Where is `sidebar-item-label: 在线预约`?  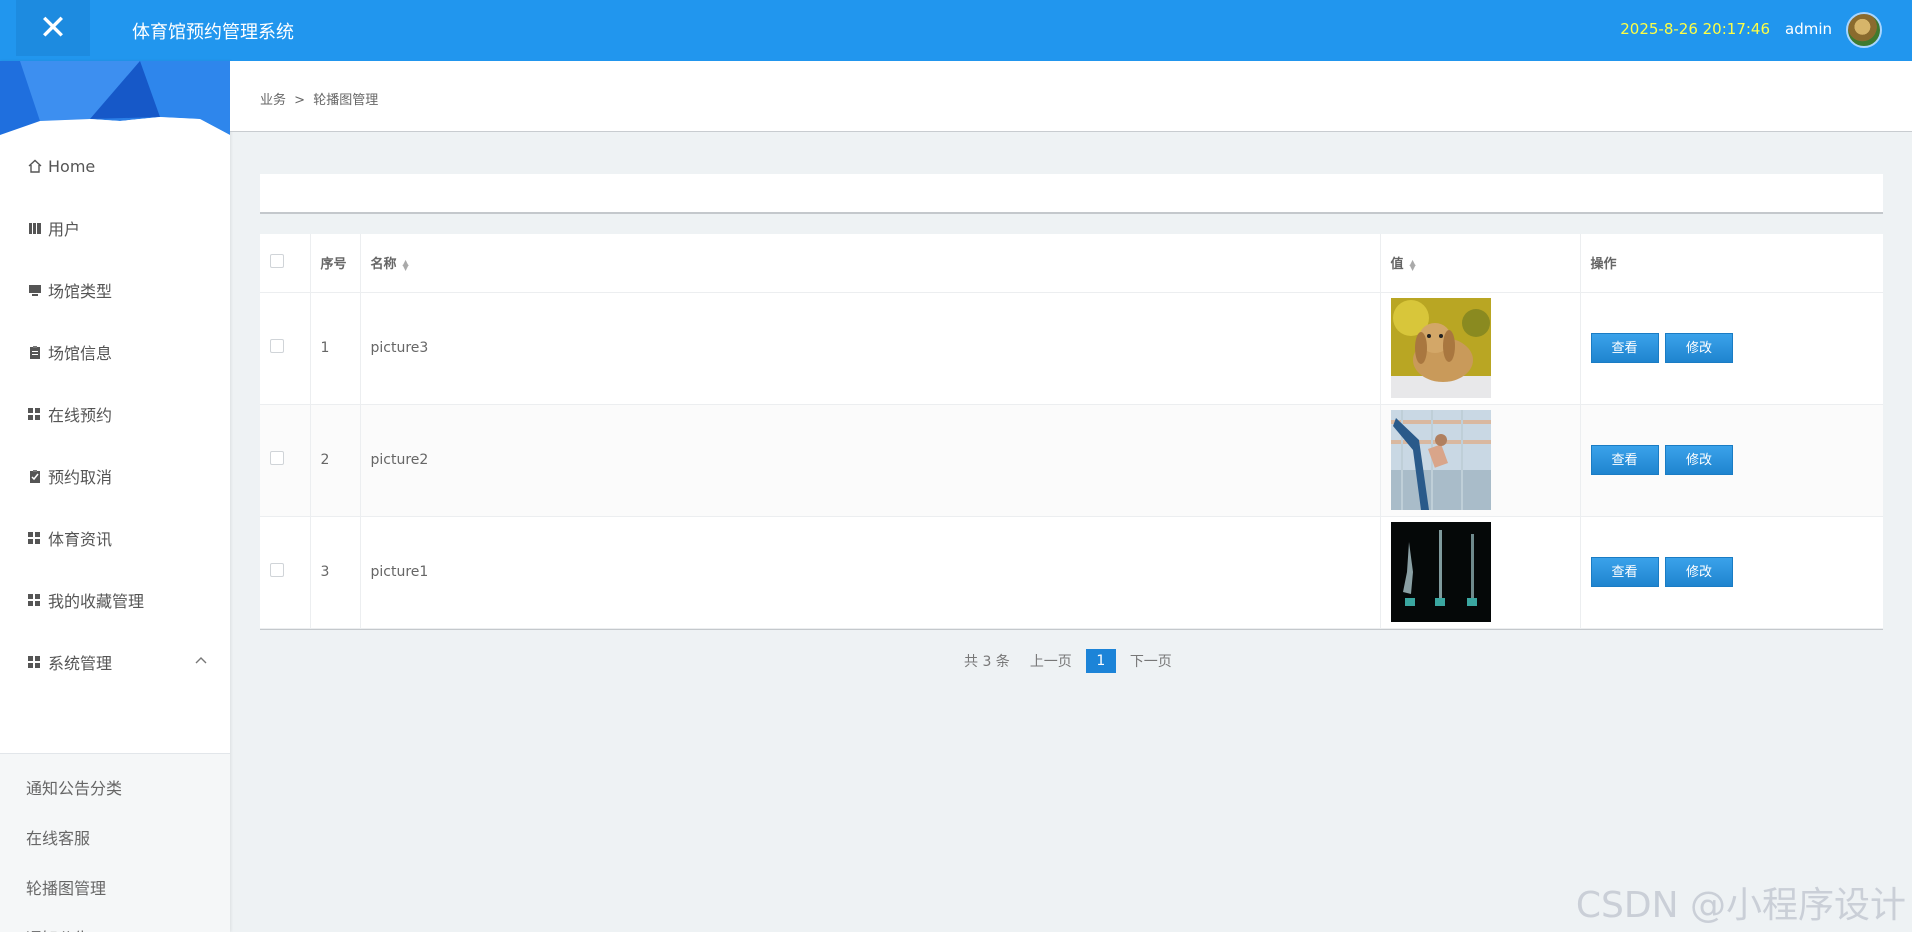
sidebar-item-label: 在线预约 is located at coordinates (80, 415).